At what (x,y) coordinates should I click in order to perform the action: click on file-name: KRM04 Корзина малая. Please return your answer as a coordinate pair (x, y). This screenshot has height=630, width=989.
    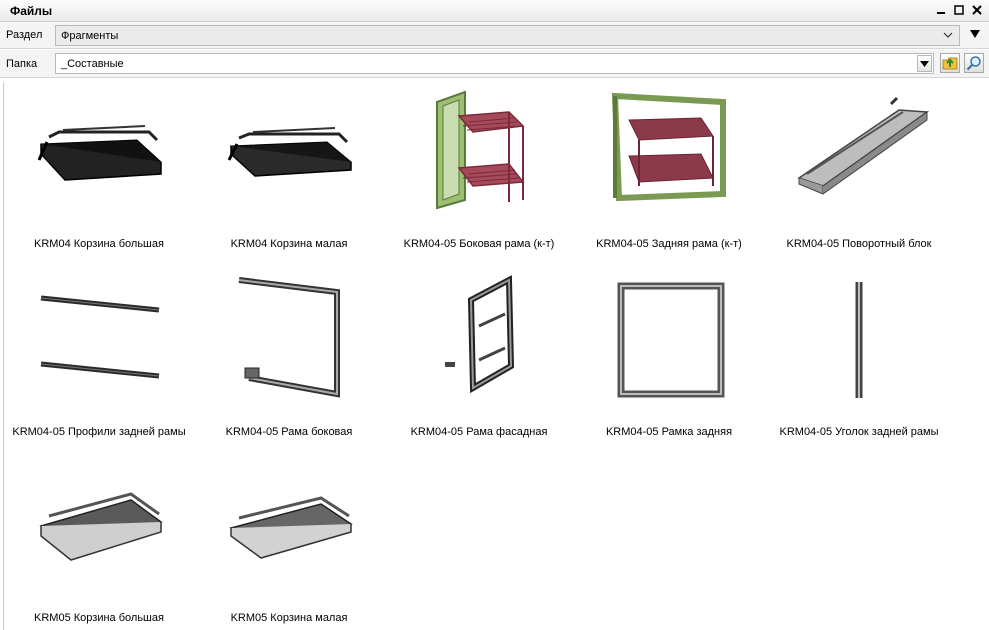
    Looking at the image, I should click on (289, 244).